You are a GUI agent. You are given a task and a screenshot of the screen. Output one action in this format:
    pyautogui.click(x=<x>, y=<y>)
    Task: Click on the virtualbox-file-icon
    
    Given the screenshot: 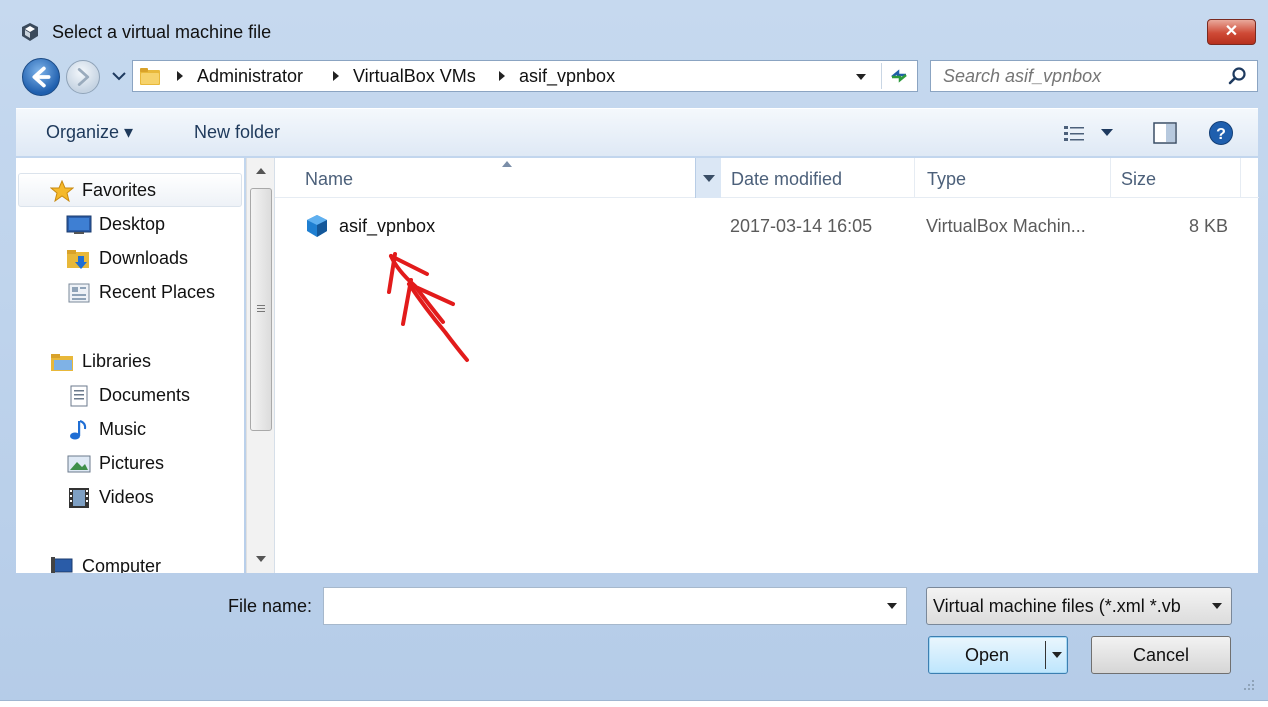 What is the action you would take?
    pyautogui.click(x=317, y=226)
    